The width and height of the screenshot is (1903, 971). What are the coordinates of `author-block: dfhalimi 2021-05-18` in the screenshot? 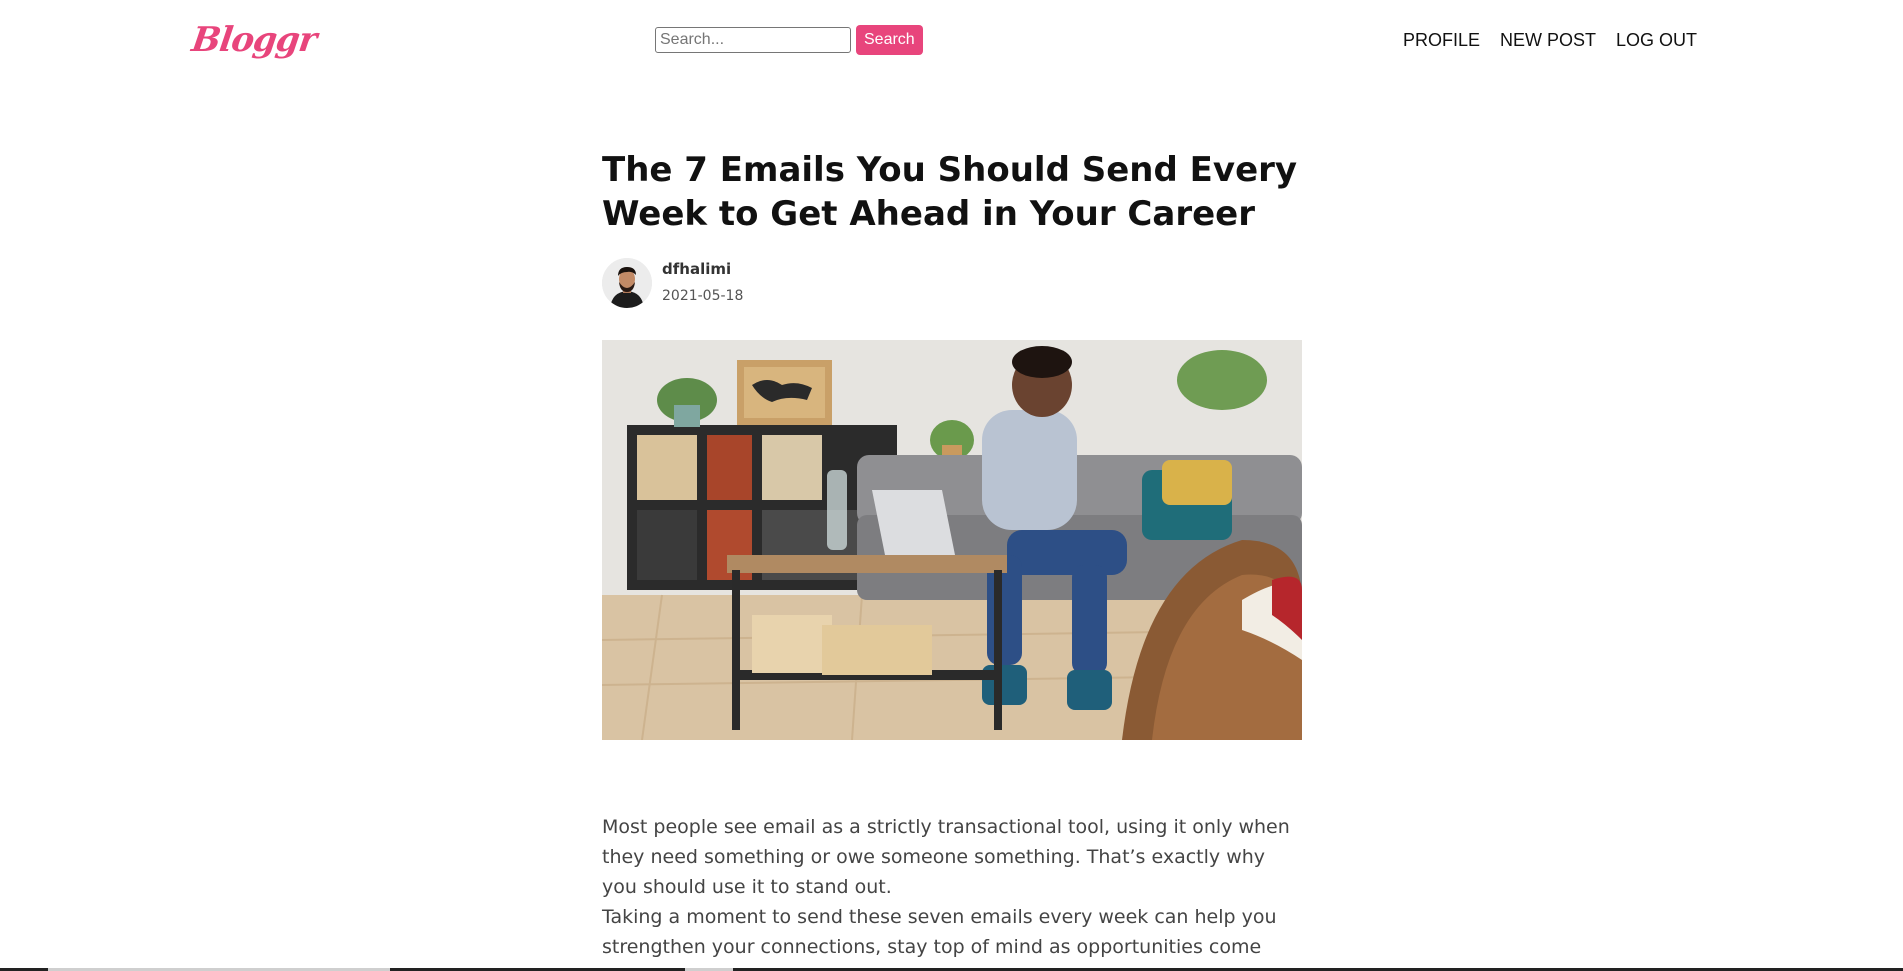 It's located at (702, 281).